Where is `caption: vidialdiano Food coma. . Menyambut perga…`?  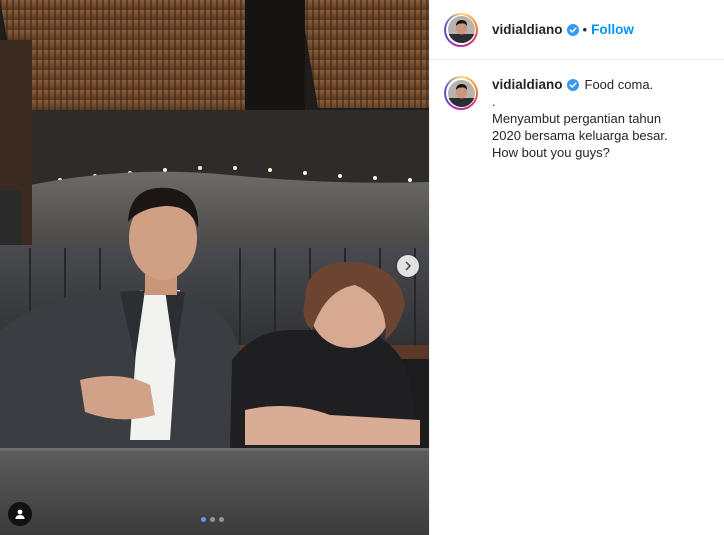
caption: vidialdiano Food coma. . Menyambut perga… is located at coordinates (577, 110).